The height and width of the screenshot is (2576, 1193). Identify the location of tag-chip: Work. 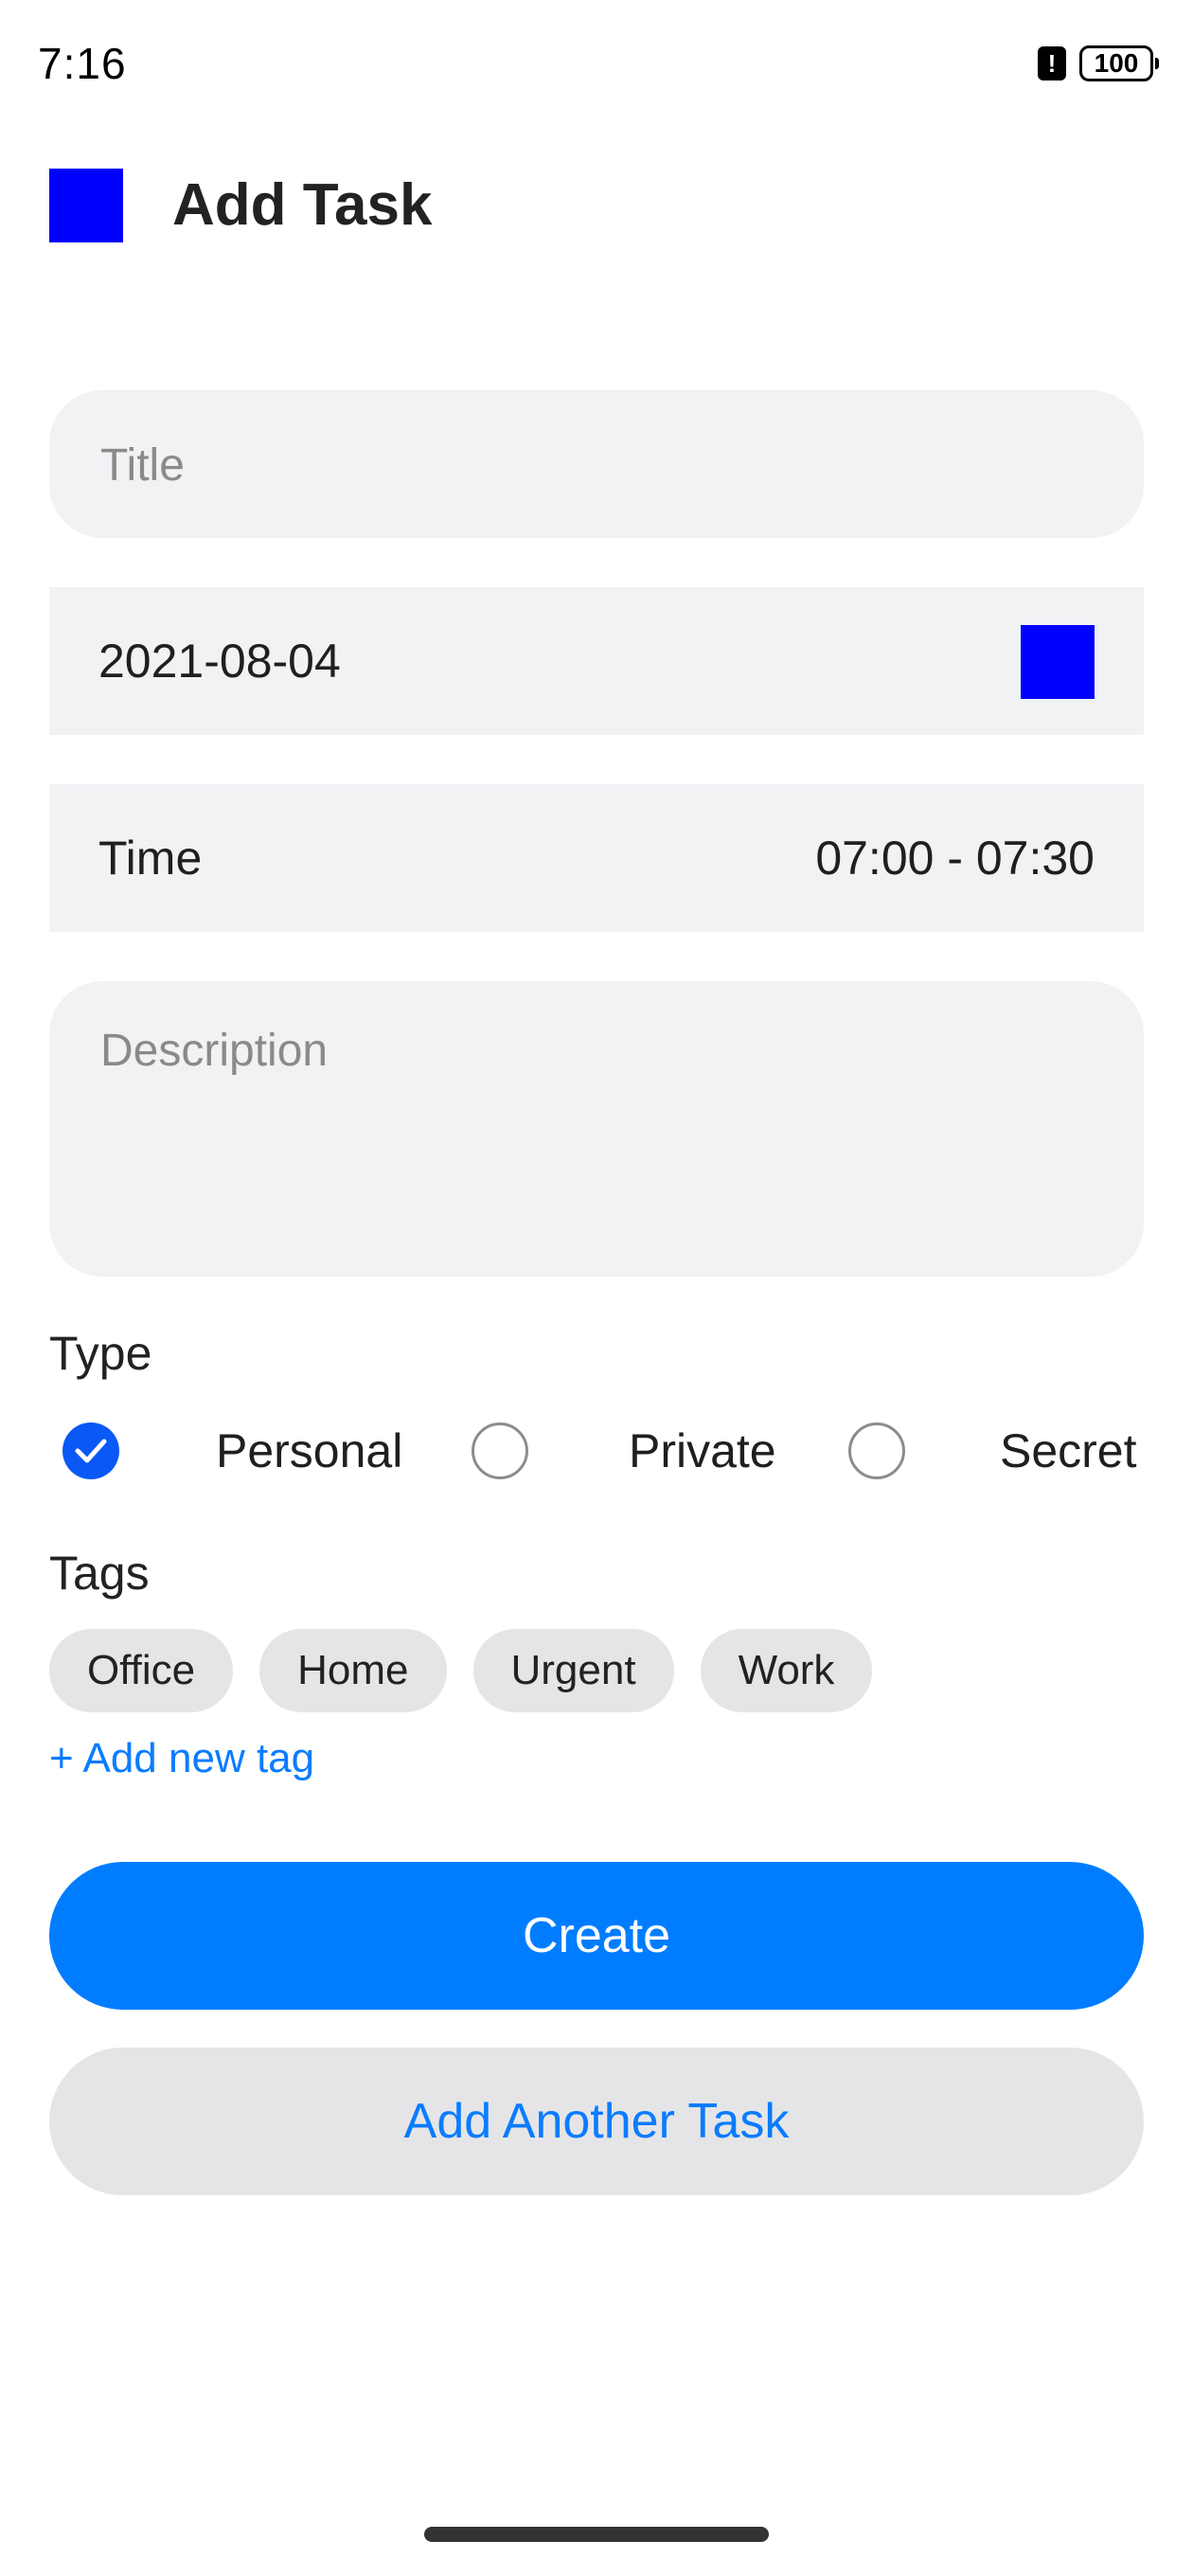
(786, 1670).